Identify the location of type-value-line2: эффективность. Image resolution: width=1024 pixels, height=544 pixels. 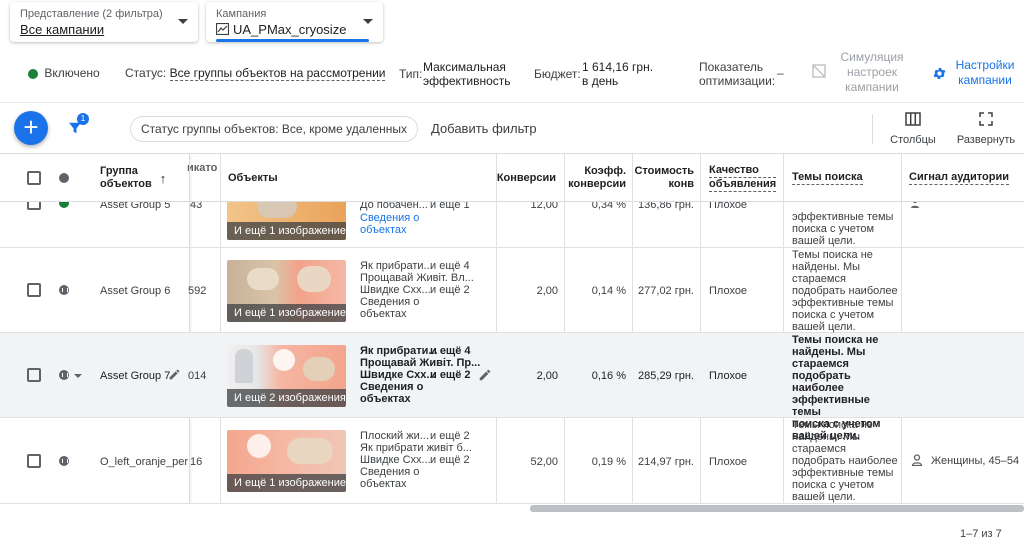
(467, 81).